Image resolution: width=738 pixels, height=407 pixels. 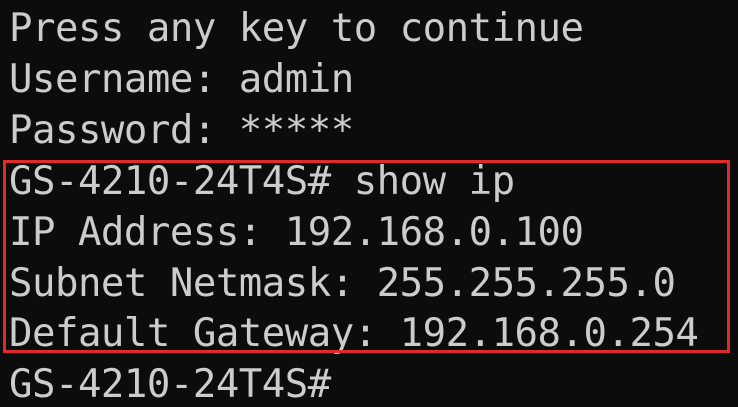 What do you see at coordinates (181, 130) in the screenshot?
I see `terminal-line-password: Password: *****` at bounding box center [181, 130].